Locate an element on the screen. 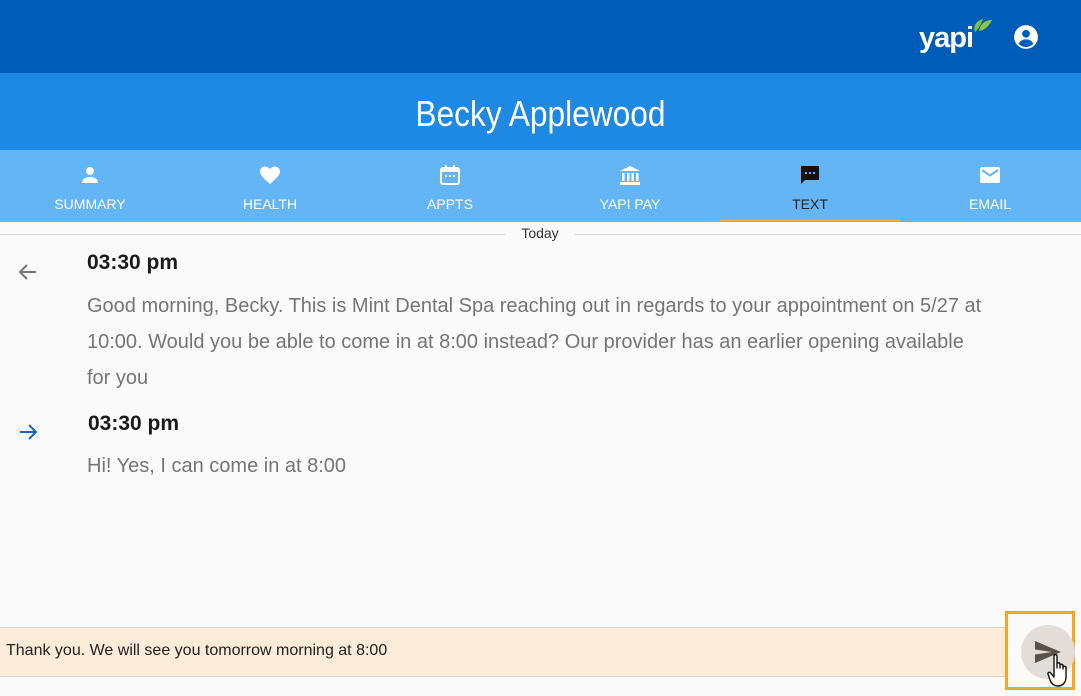 This screenshot has width=1081, height=696. patient-name: Becky Applewood is located at coordinates (540, 113).